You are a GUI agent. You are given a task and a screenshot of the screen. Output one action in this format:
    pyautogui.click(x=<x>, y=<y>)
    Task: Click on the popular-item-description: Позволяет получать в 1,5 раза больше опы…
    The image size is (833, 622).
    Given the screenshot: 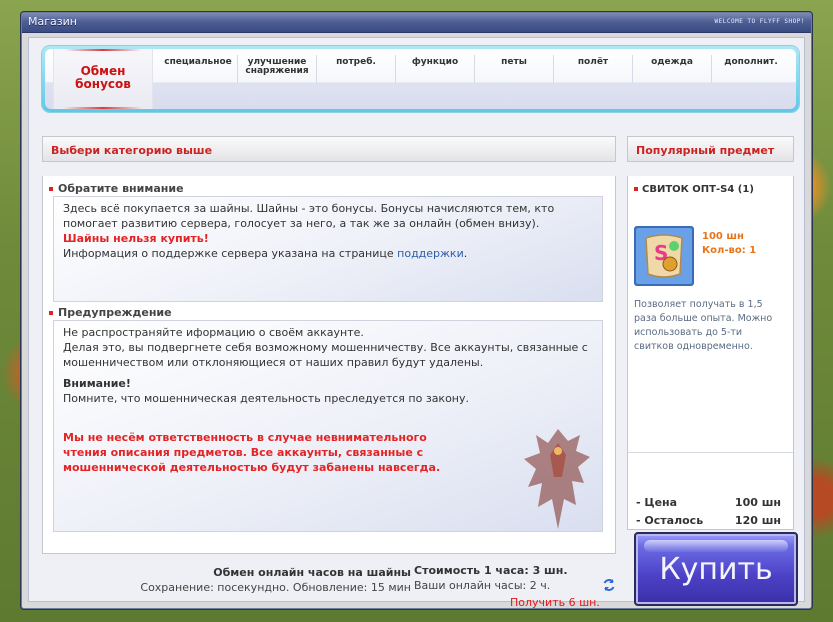 What is the action you would take?
    pyautogui.click(x=703, y=325)
    